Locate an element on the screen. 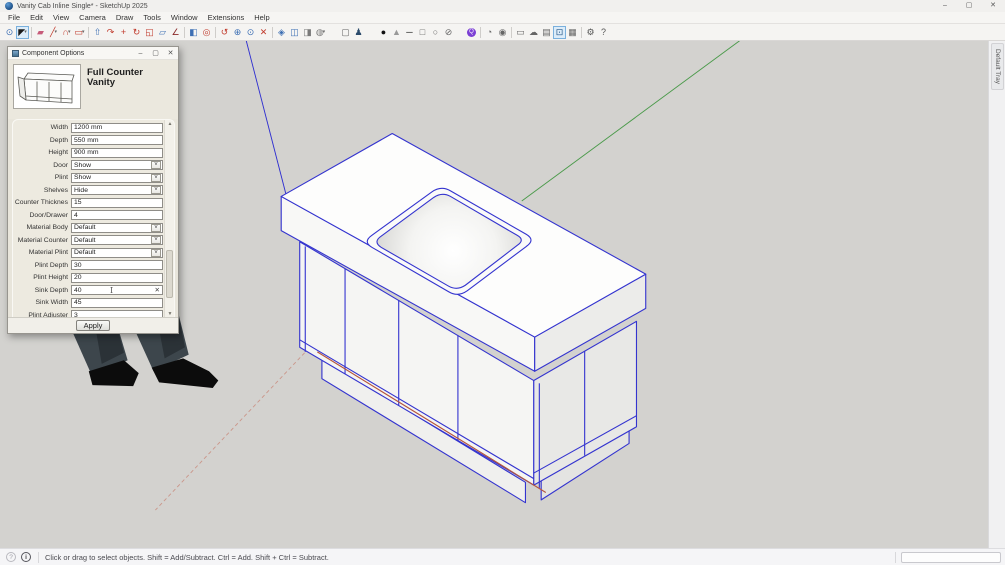 This screenshot has width=1005, height=565. tool-style-point: ● is located at coordinates (383, 32).